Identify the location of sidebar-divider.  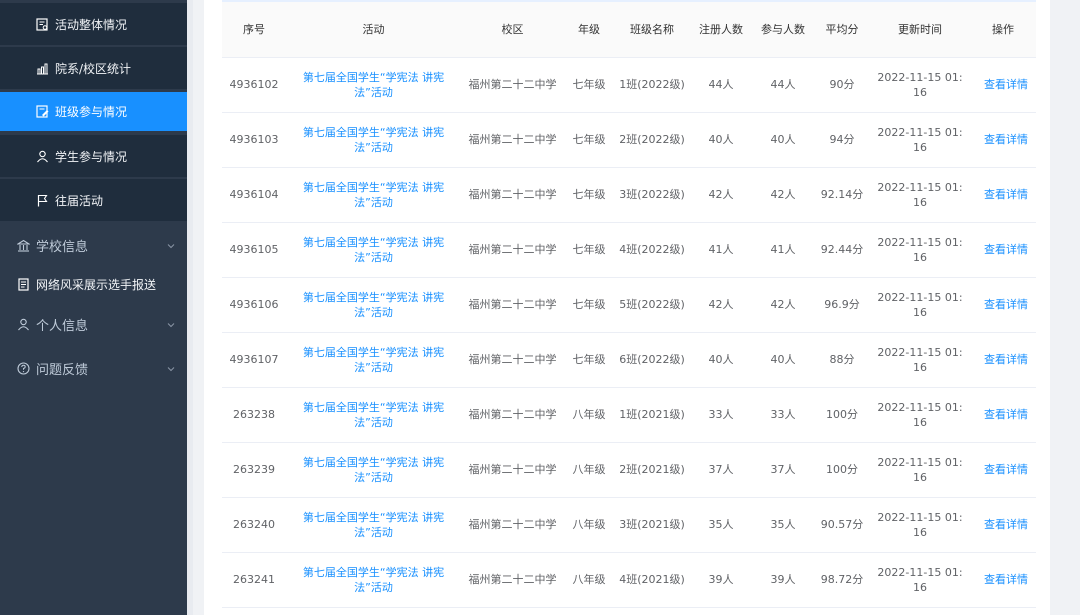
(190, 307).